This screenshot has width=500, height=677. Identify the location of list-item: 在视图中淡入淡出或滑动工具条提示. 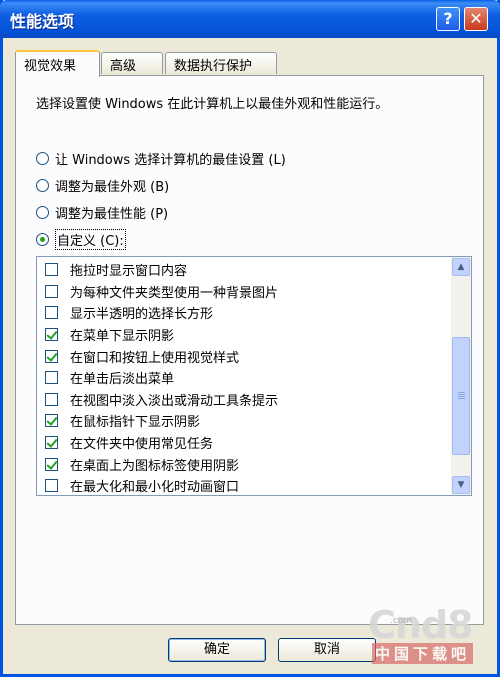
(244, 400).